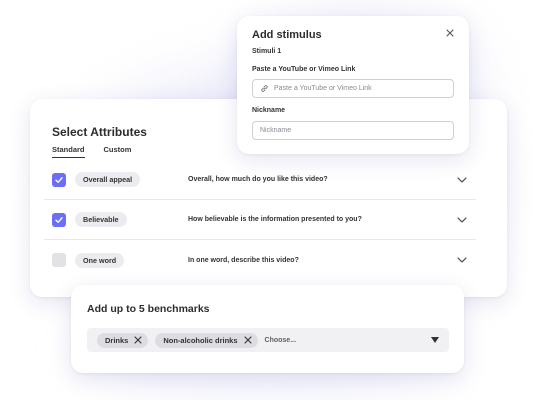 This screenshot has width=533, height=400. Describe the element at coordinates (323, 88) in the screenshot. I see `video-link-placeholder: Paste a YouTube or Vimeo Link` at that location.